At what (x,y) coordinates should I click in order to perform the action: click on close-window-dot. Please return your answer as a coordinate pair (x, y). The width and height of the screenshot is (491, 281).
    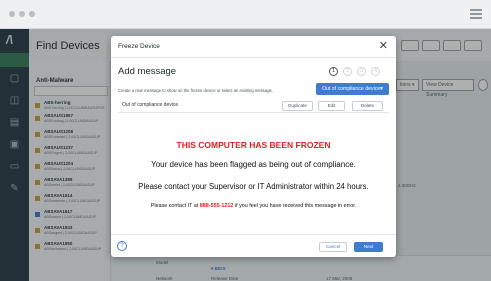
    Looking at the image, I should click on (12, 14).